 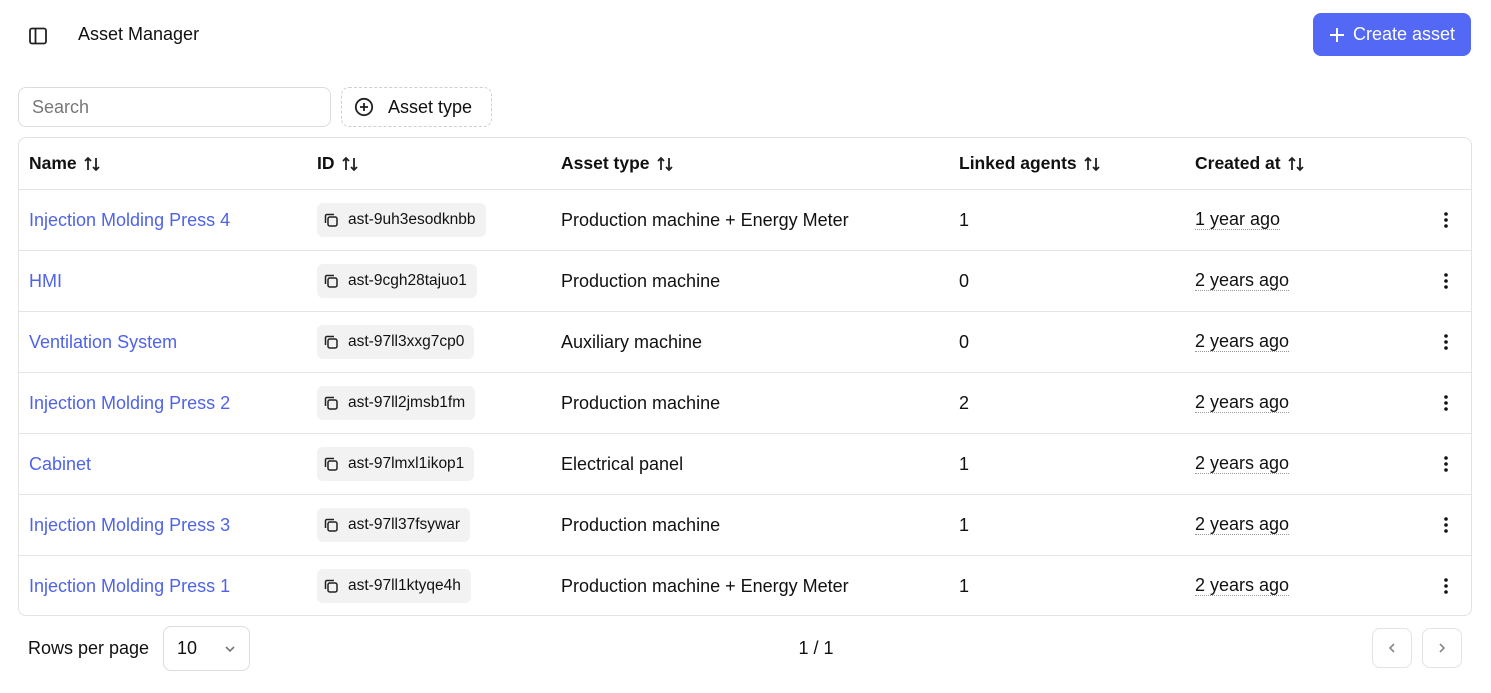 What do you see at coordinates (206, 648) in the screenshot?
I see `rows-per-page-select: 10` at bounding box center [206, 648].